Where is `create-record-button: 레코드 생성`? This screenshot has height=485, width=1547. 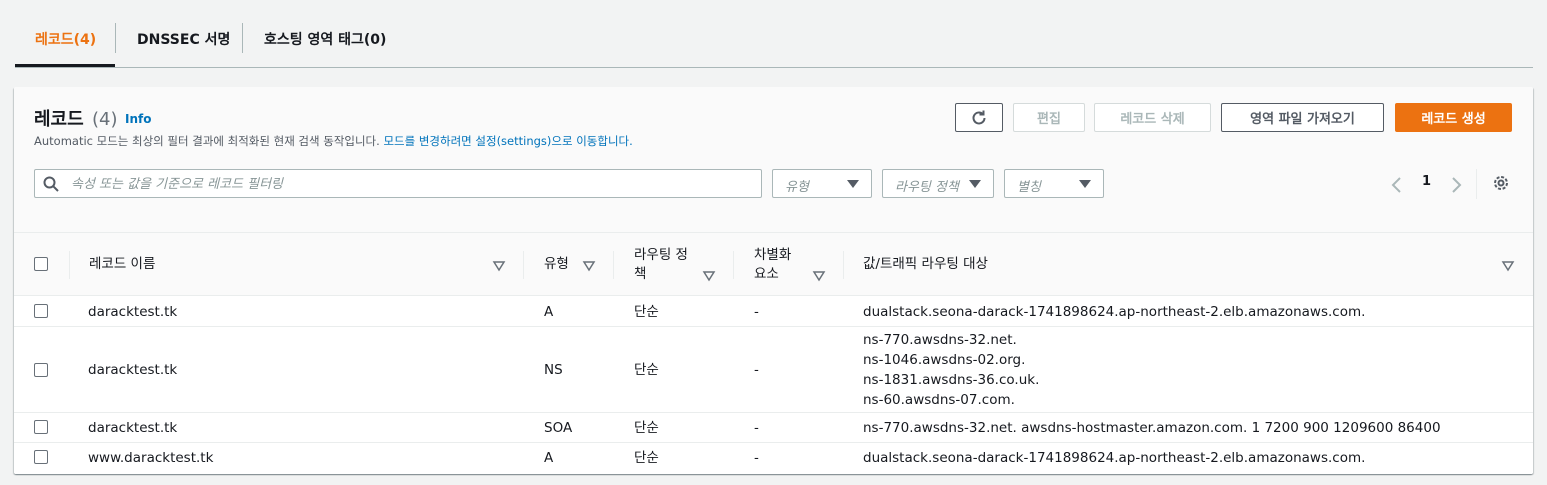 create-record-button: 레코드 생성 is located at coordinates (1453, 117).